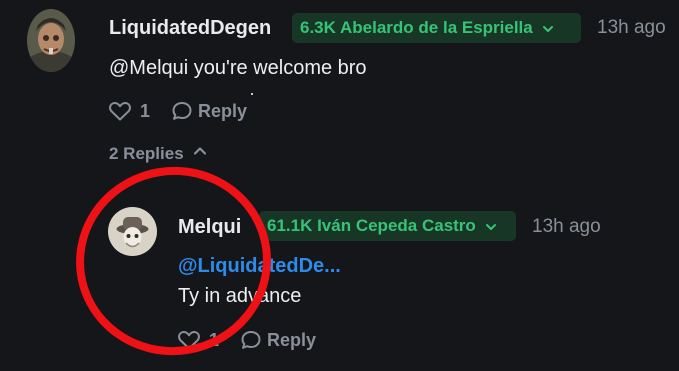 Image resolution: width=679 pixels, height=371 pixels. What do you see at coordinates (238, 68) in the screenshot?
I see `comment-text: @Melqui you're welcome bro` at bounding box center [238, 68].